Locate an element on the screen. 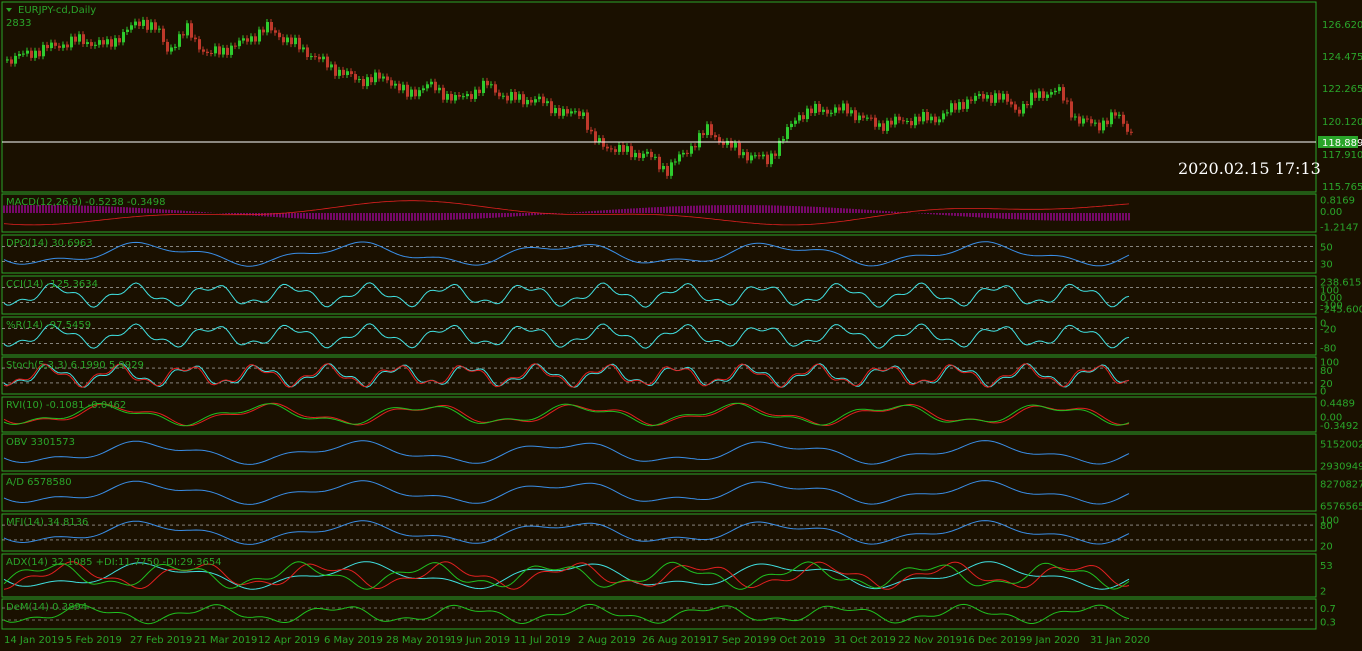 Image resolution: width=1362 pixels, height=651 pixels. date-axis-label: 19 Jun 2019 is located at coordinates (480, 640).